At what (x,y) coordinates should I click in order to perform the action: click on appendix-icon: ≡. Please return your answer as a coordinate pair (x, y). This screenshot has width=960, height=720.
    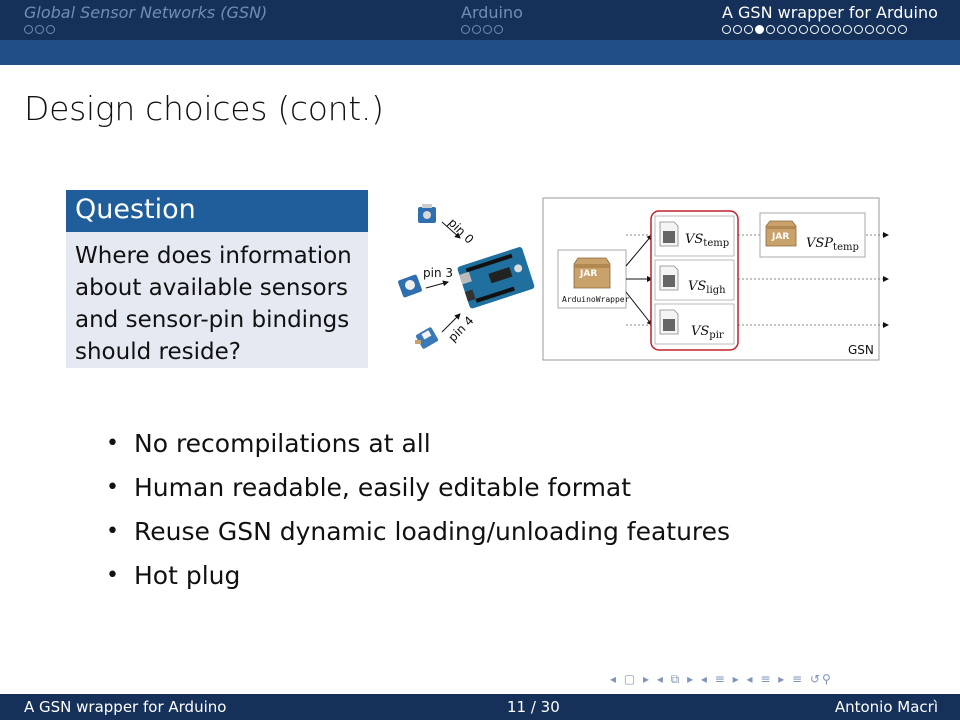
    Looking at the image, I should click on (798, 679).